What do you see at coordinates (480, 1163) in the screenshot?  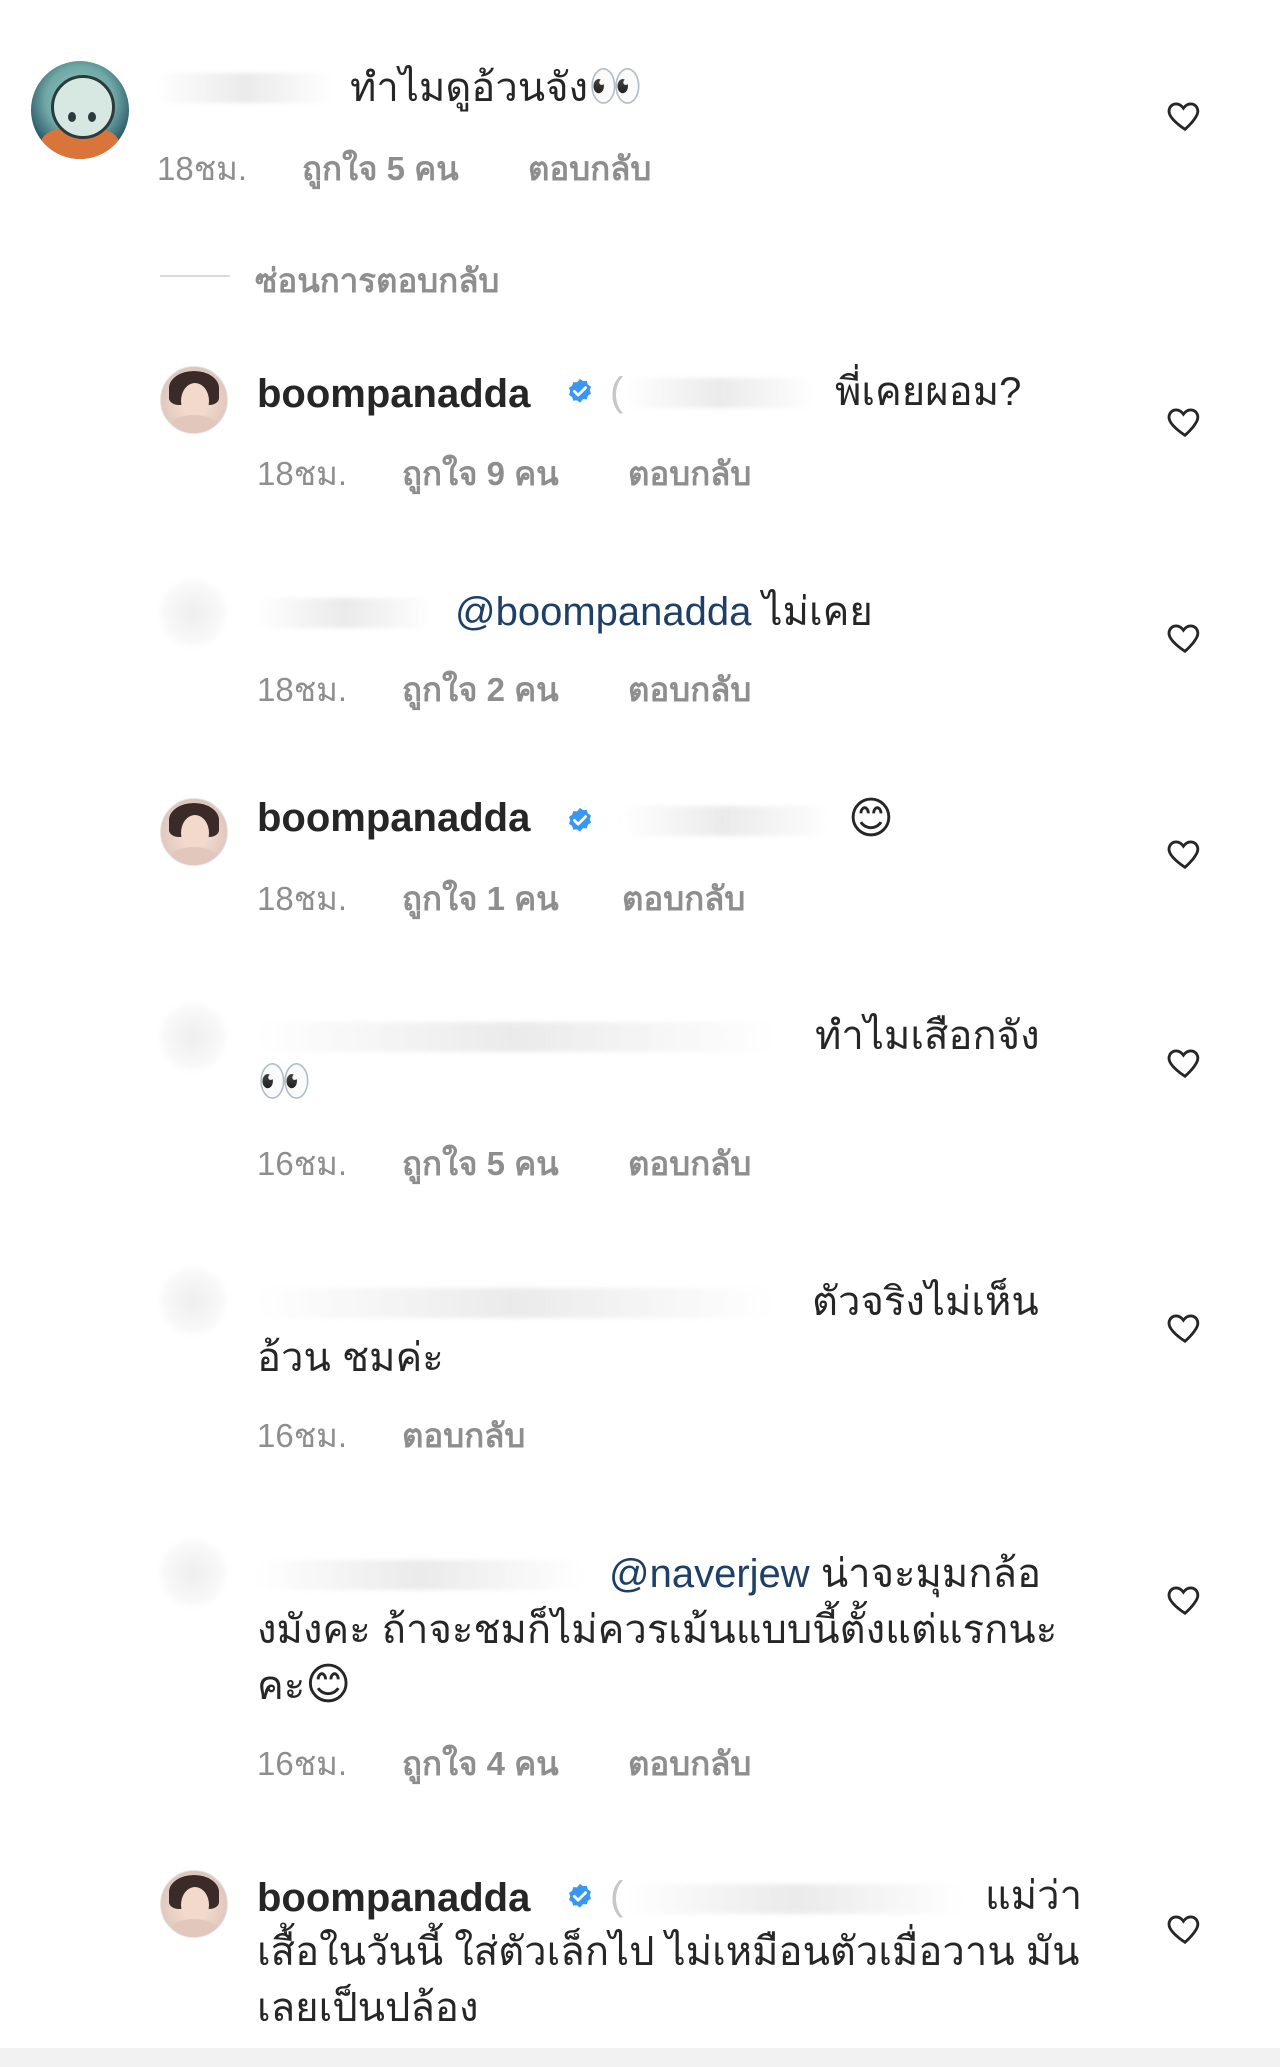 I see `reply-likes: ถูกใจ 5 คน` at bounding box center [480, 1163].